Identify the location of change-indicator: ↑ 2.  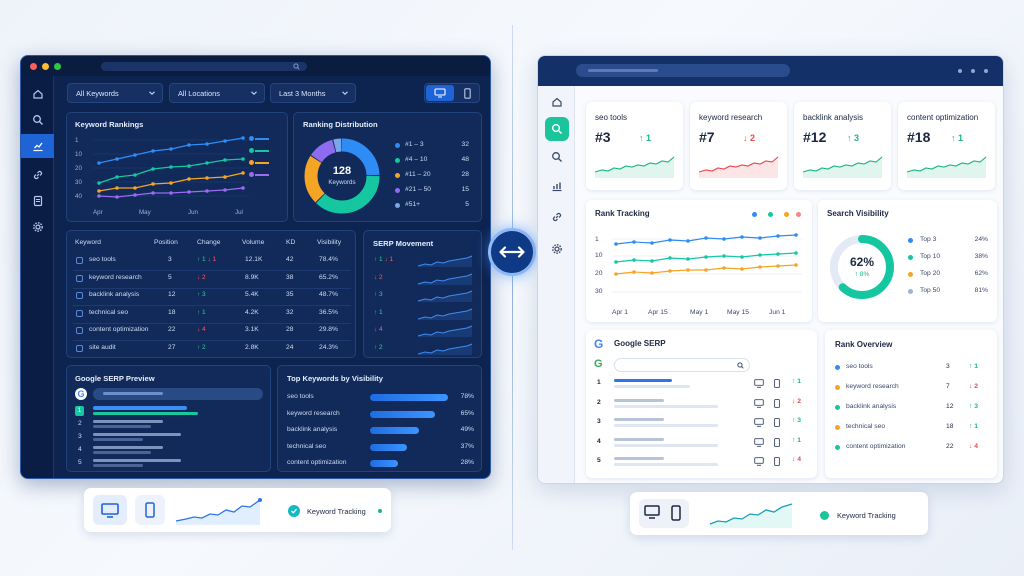
(378, 347).